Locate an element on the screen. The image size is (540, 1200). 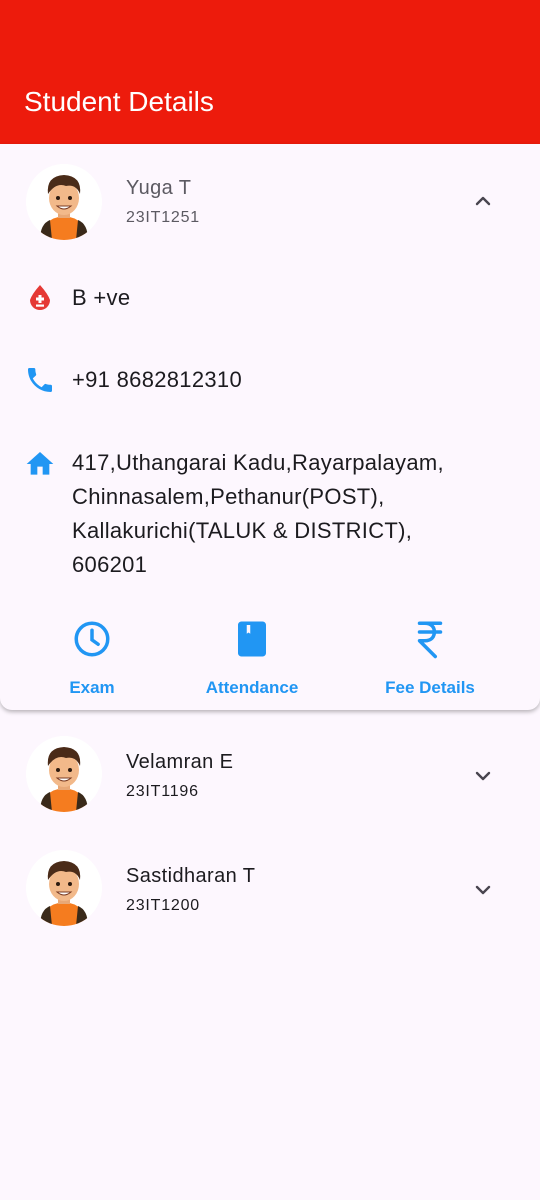
phone-number: +91 8682812310 is located at coordinates (157, 380).